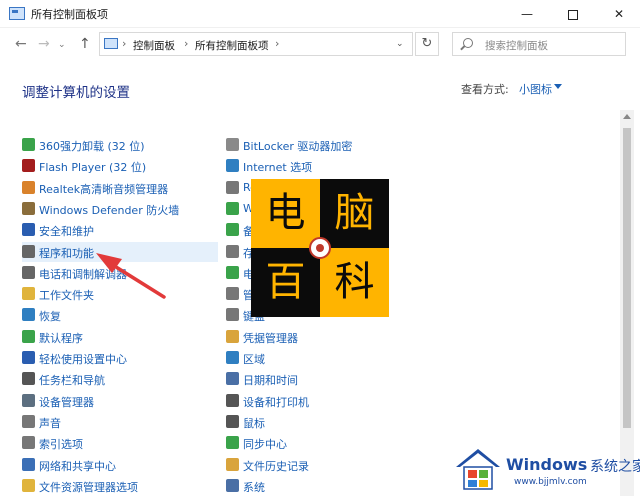 Image resolution: width=640 pixels, height=496 pixels. What do you see at coordinates (285, 213) in the screenshot?
I see `logo-char: 电` at bounding box center [285, 213].